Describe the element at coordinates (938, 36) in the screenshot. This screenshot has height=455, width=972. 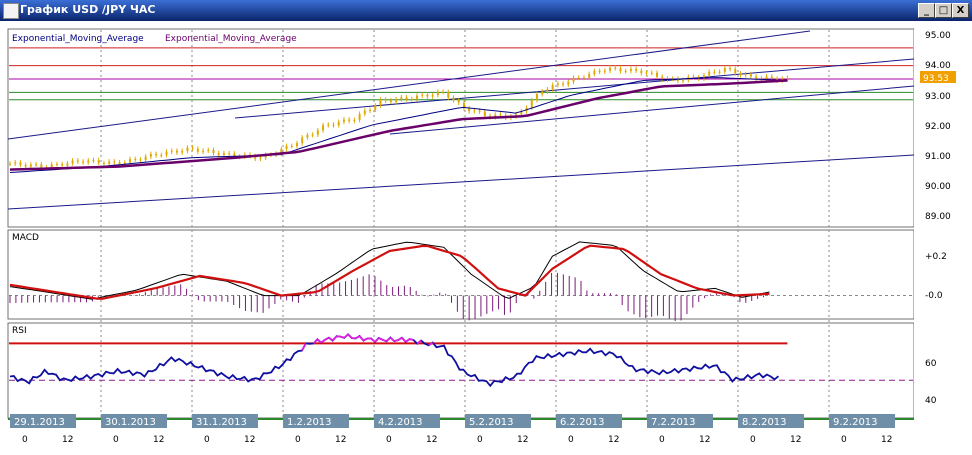
I see `price-tick: 95.00` at that location.